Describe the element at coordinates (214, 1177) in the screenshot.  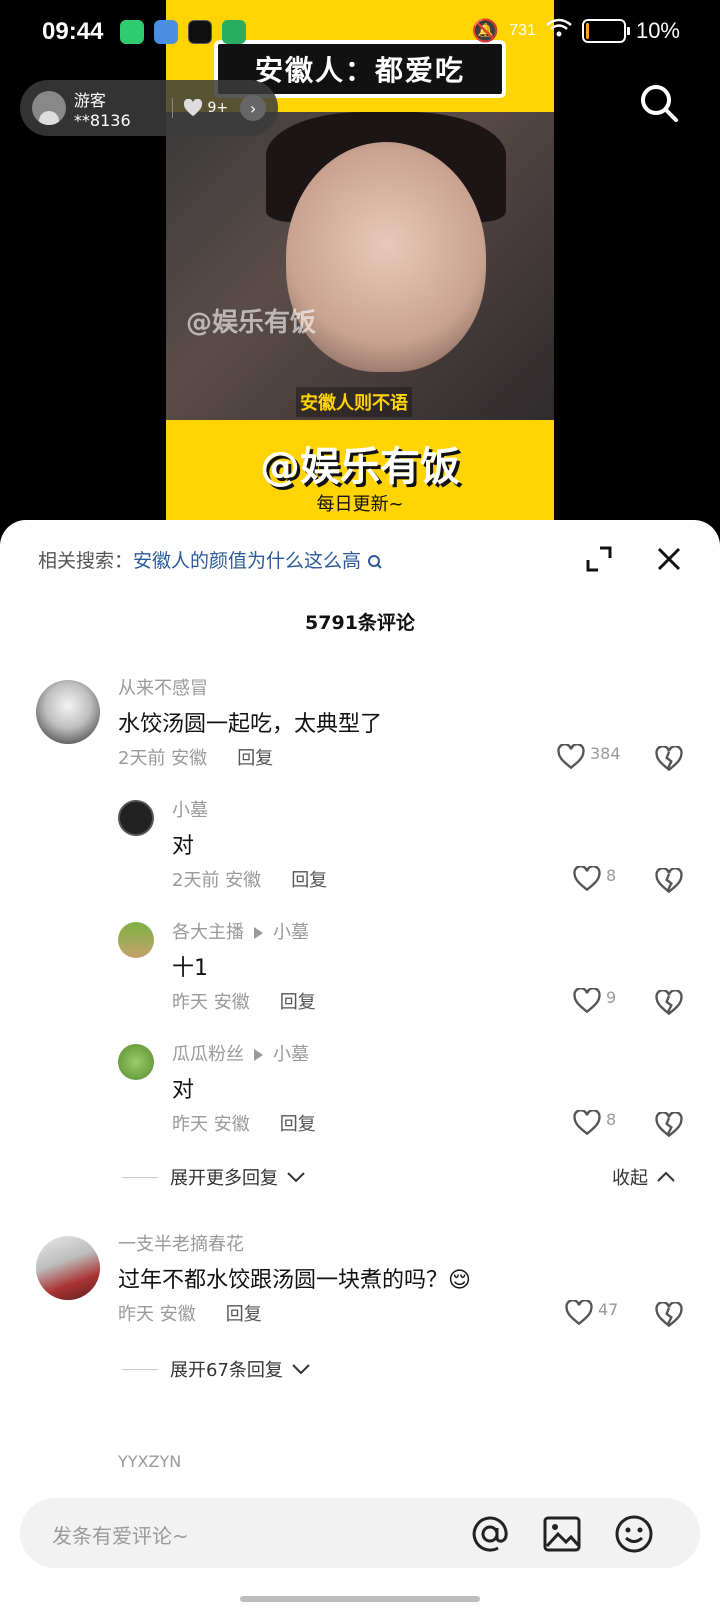
I see `expand-replies-button: 展开更多回复` at that location.